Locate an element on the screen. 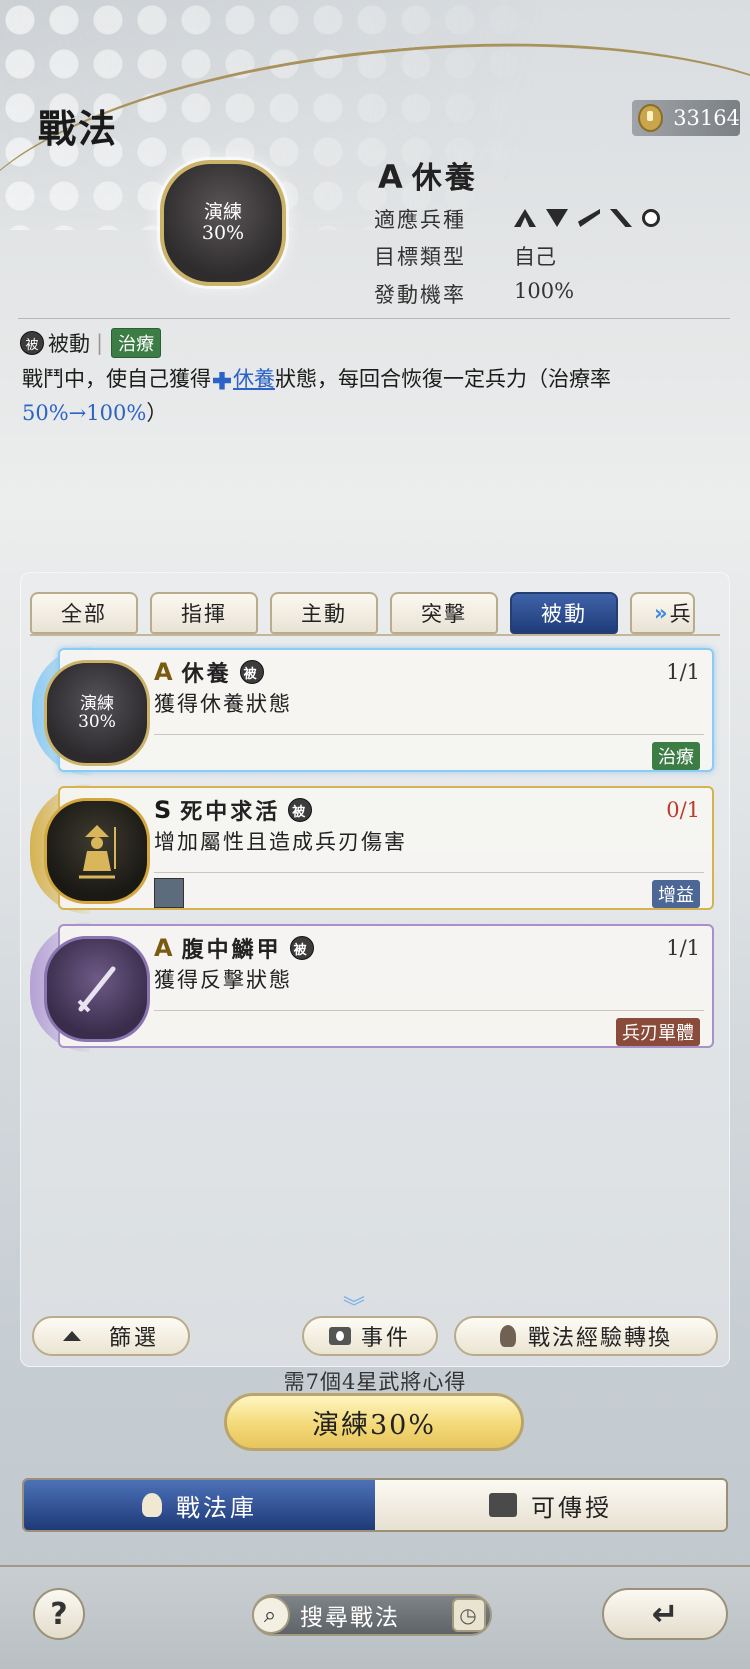 This screenshot has height=1669, width=750. card-title: A 腹中鱗甲 被 is located at coordinates (236, 948).